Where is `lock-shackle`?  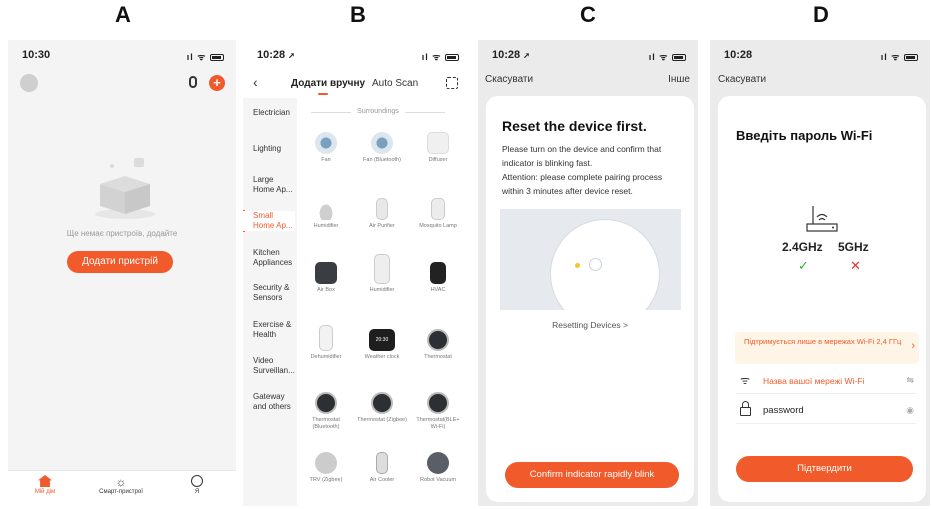 lock-shackle is located at coordinates (745, 404).